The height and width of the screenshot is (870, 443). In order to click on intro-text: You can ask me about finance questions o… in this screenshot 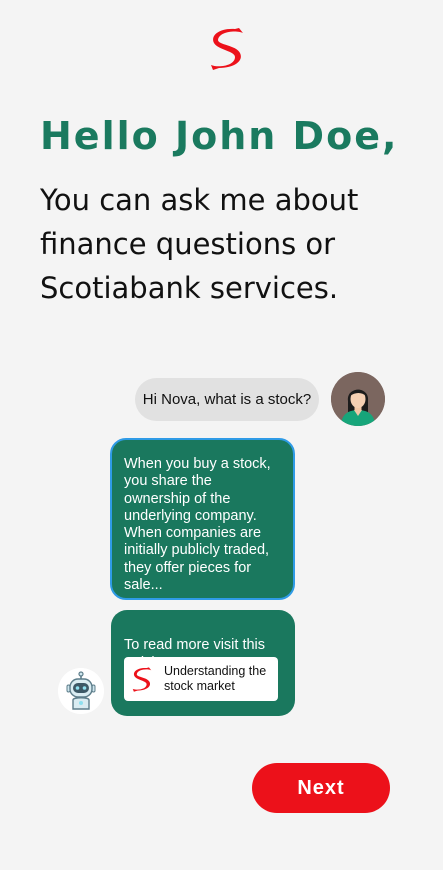, I will do `click(199, 244)`.